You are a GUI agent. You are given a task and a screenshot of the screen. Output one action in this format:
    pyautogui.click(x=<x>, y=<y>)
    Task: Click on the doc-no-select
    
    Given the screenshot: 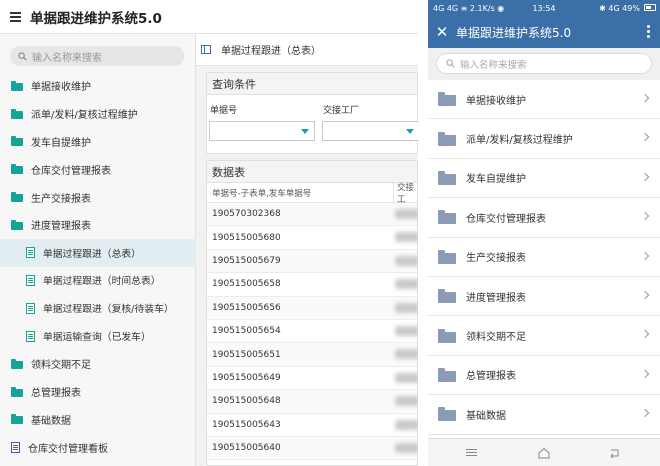 What is the action you would take?
    pyautogui.click(x=262, y=131)
    